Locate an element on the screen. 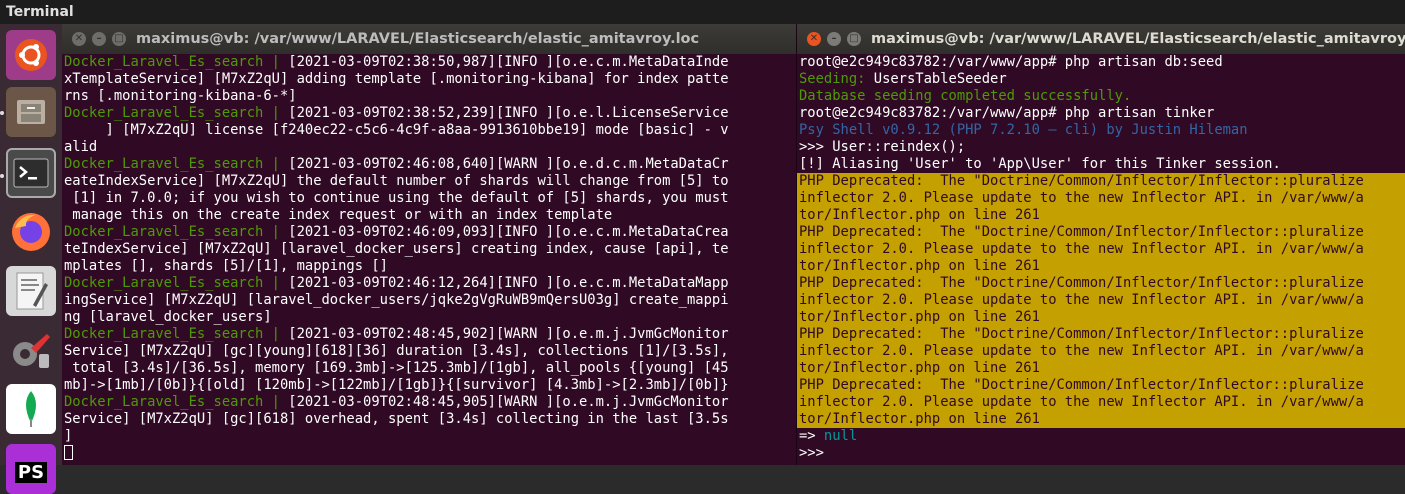 The image size is (1405, 494). settings-icon is located at coordinates (31, 350).